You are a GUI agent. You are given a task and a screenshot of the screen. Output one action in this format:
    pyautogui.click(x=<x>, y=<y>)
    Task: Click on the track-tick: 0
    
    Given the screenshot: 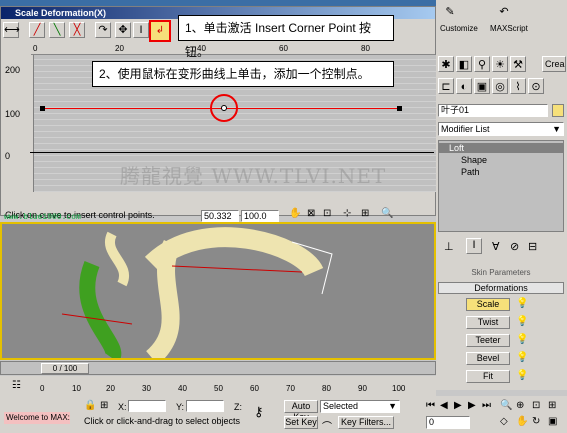 What is the action you would take?
    pyautogui.click(x=42, y=388)
    